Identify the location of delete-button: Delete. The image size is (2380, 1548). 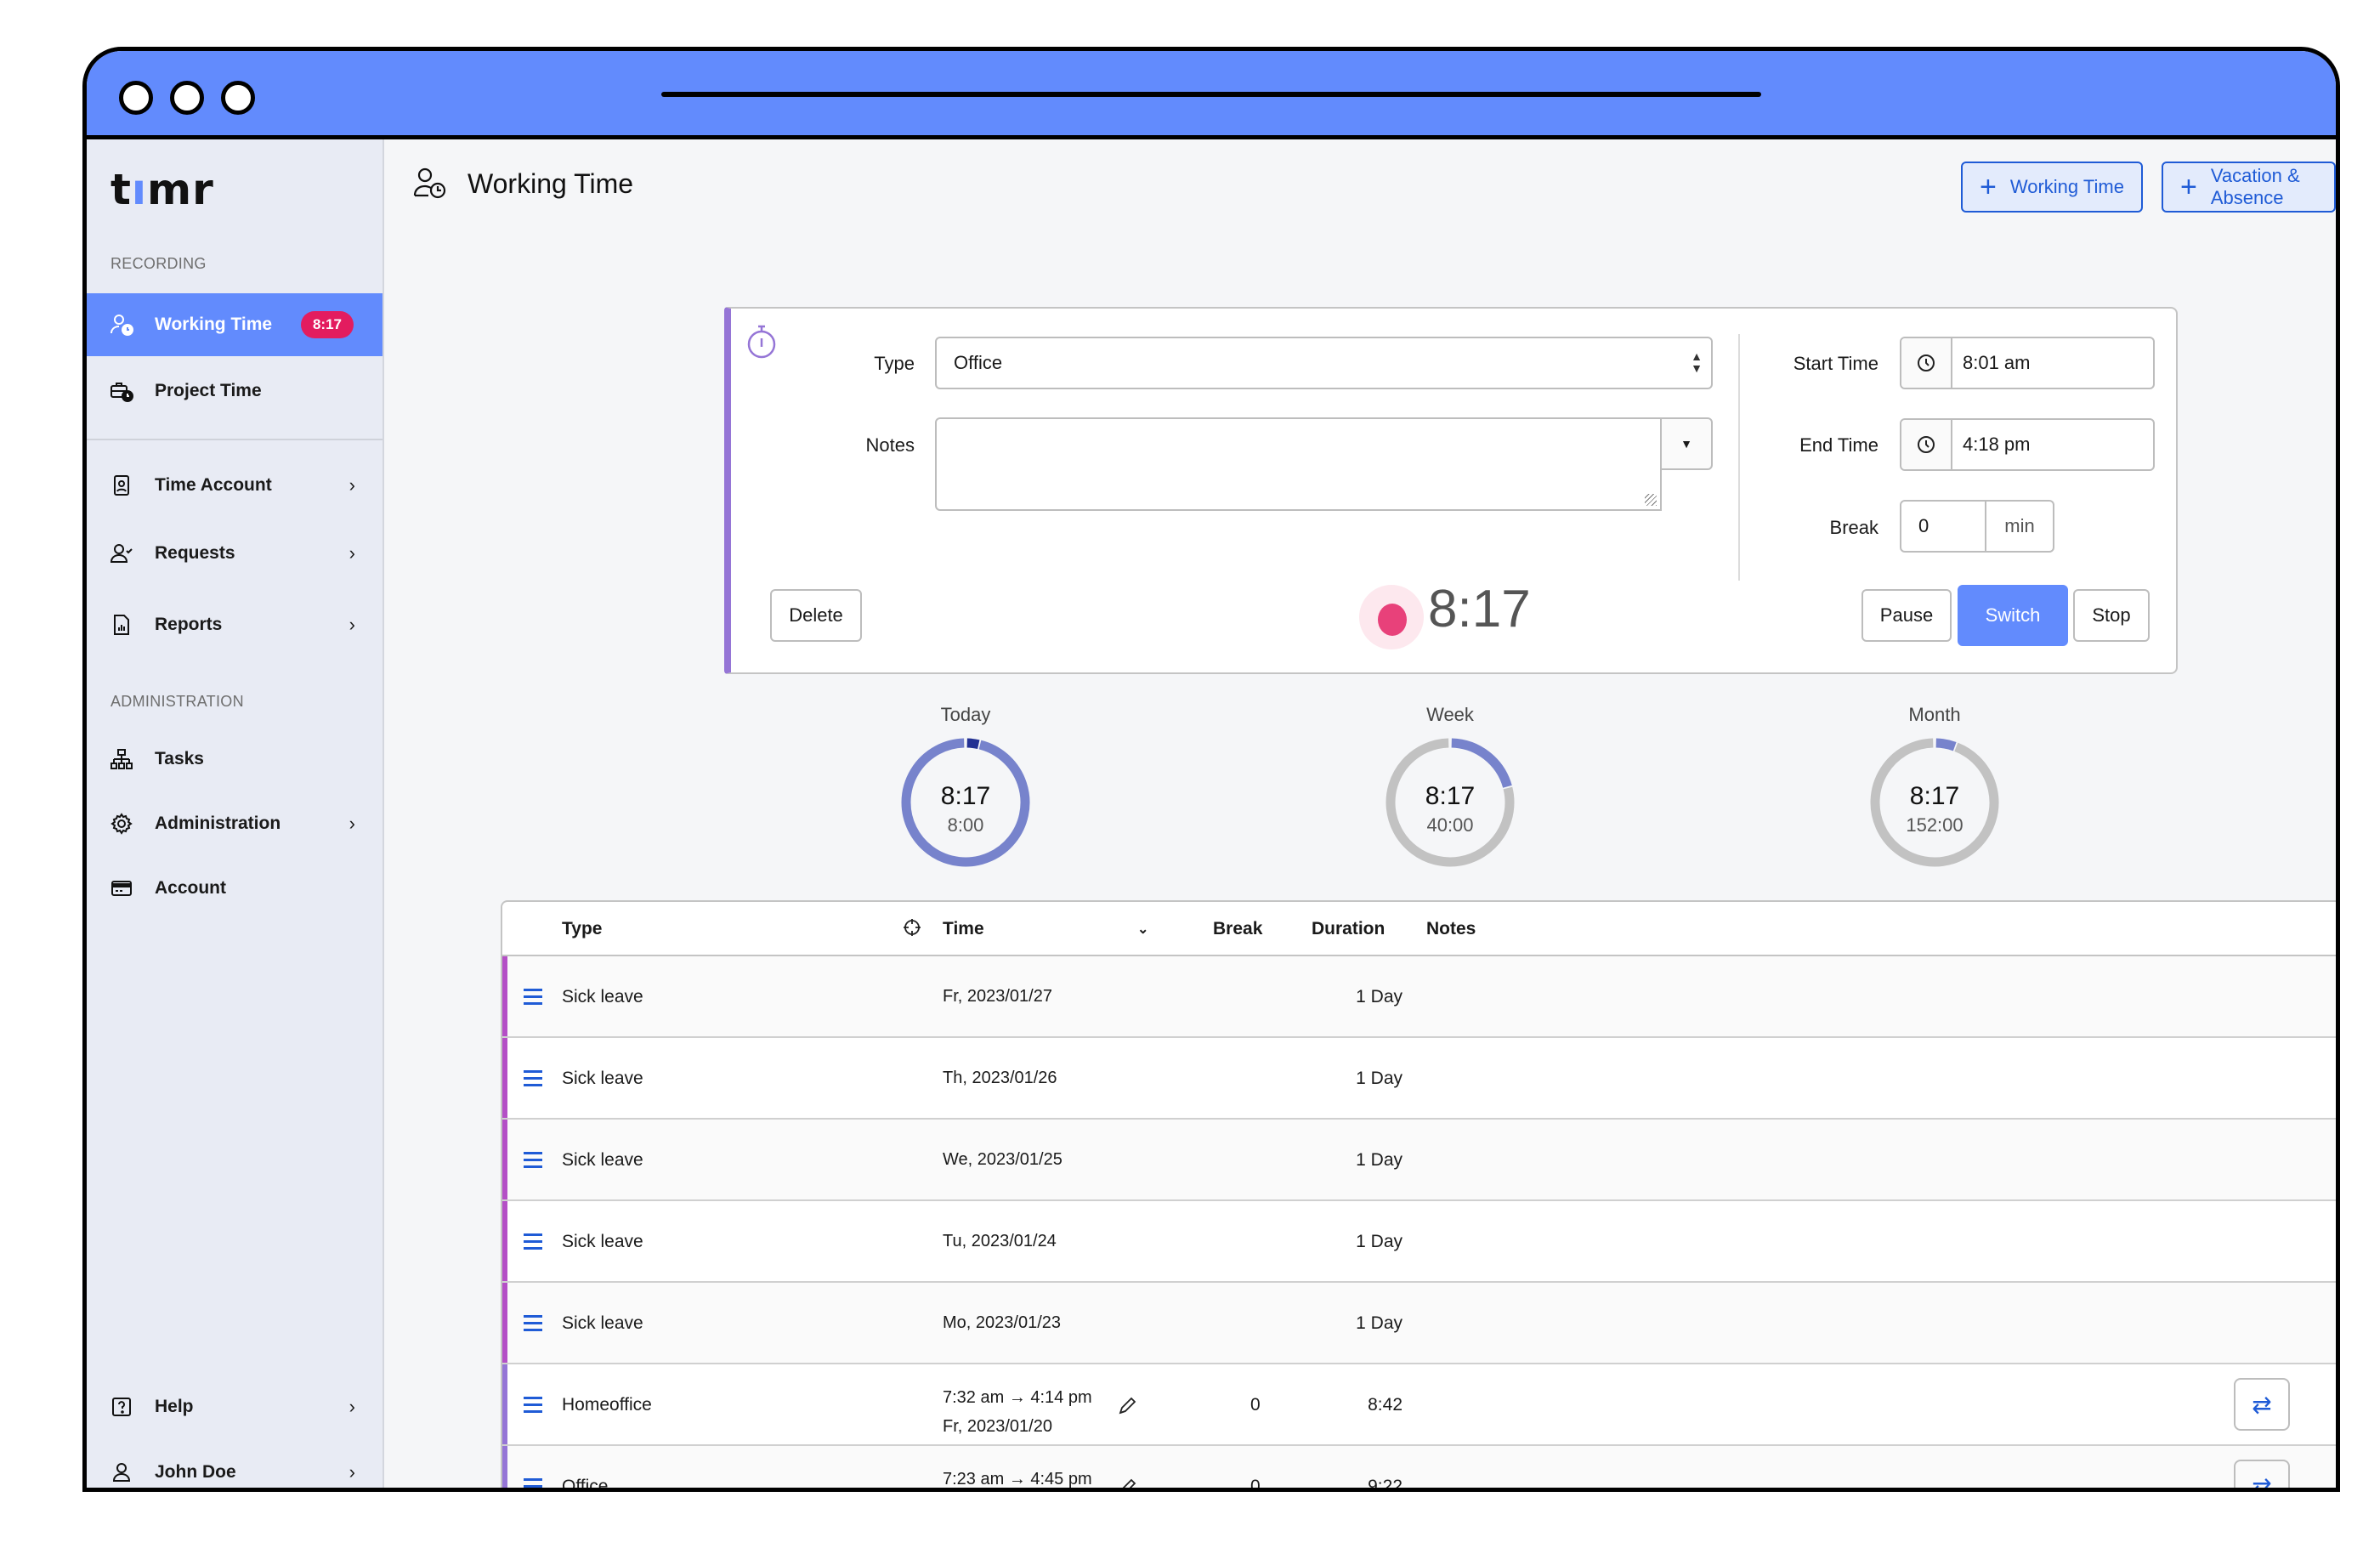
(816, 615).